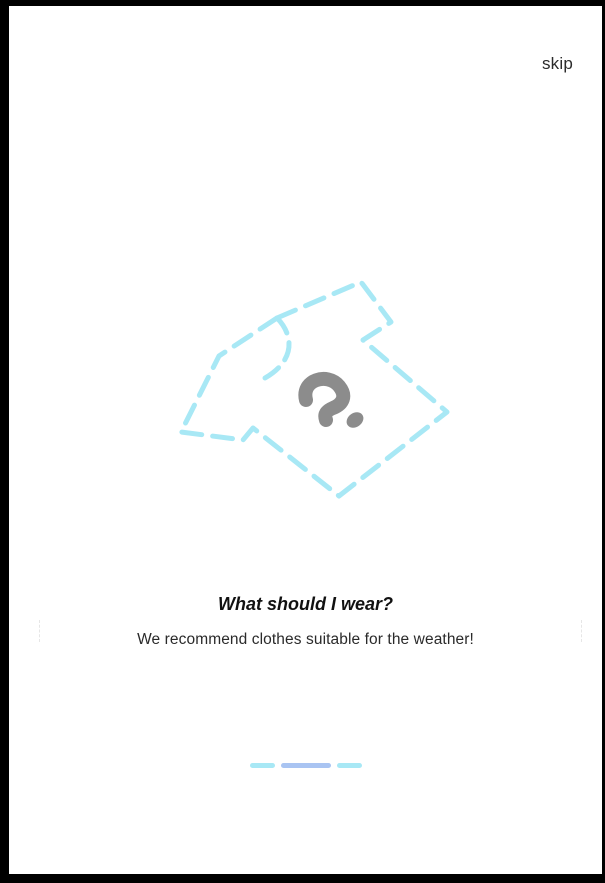 The image size is (605, 883). I want to click on question-mark-icon, so click(324, 399).